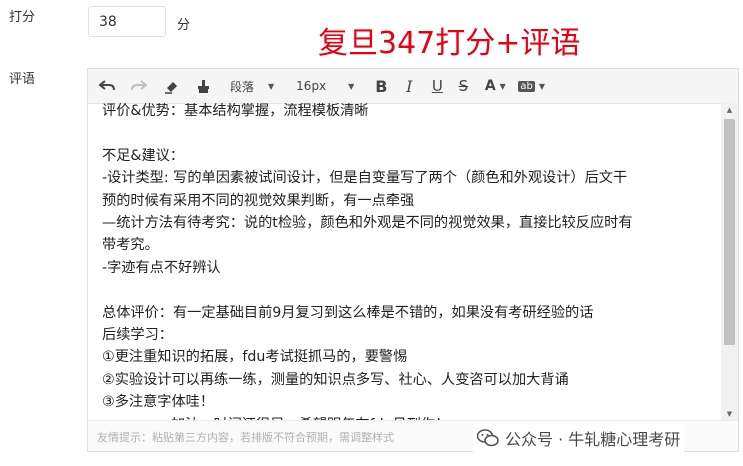 The width and height of the screenshot is (743, 466). Describe the element at coordinates (729, 110) in the screenshot. I see `scroll-up-arrow-icon: ▲` at that location.